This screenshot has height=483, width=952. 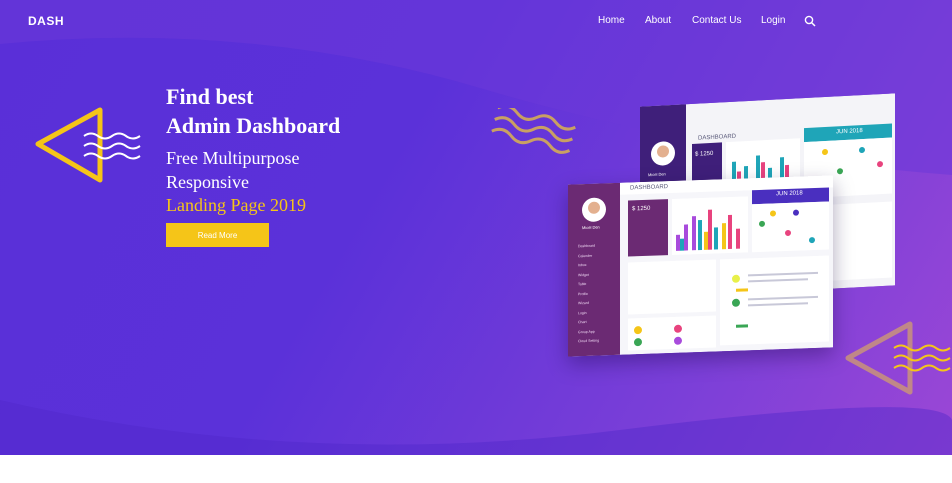 What do you see at coordinates (236, 205) in the screenshot?
I see `hero-subtitle-line-3: Landing Page 2019` at bounding box center [236, 205].